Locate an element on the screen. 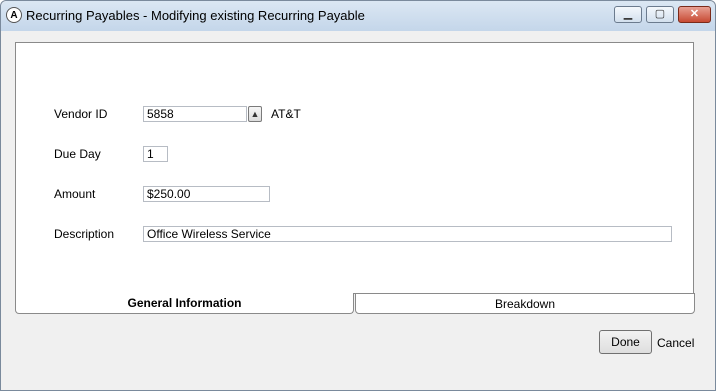 The height and width of the screenshot is (391, 716). chevron-up-icon: ▲ is located at coordinates (255, 114).